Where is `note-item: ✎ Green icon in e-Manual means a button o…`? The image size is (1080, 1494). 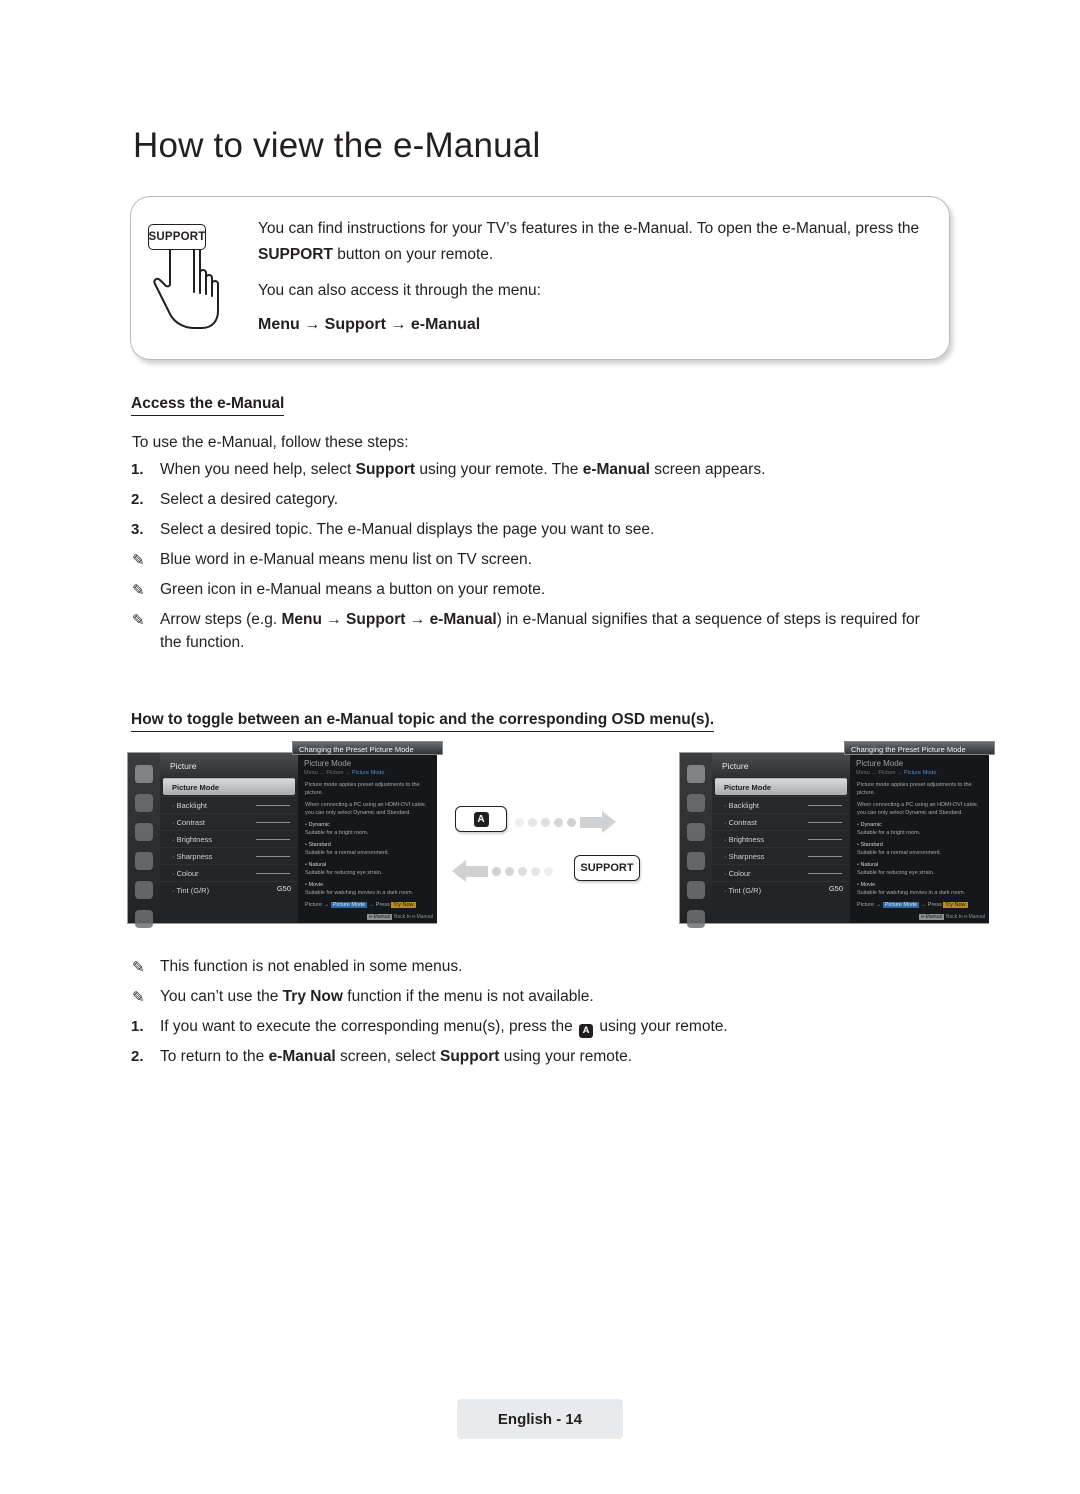
note-item: ✎ Green icon in e-Manual means a button o… is located at coordinates (536, 589).